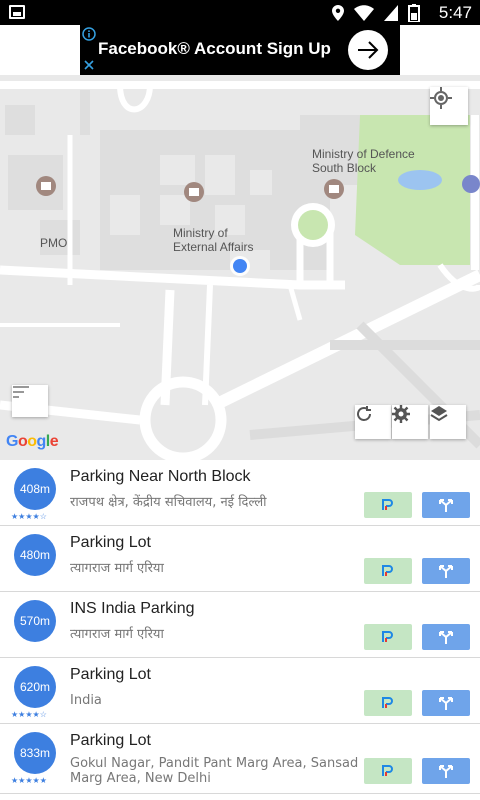  Describe the element at coordinates (89, 34) in the screenshot. I see `ad-info-icon` at that location.